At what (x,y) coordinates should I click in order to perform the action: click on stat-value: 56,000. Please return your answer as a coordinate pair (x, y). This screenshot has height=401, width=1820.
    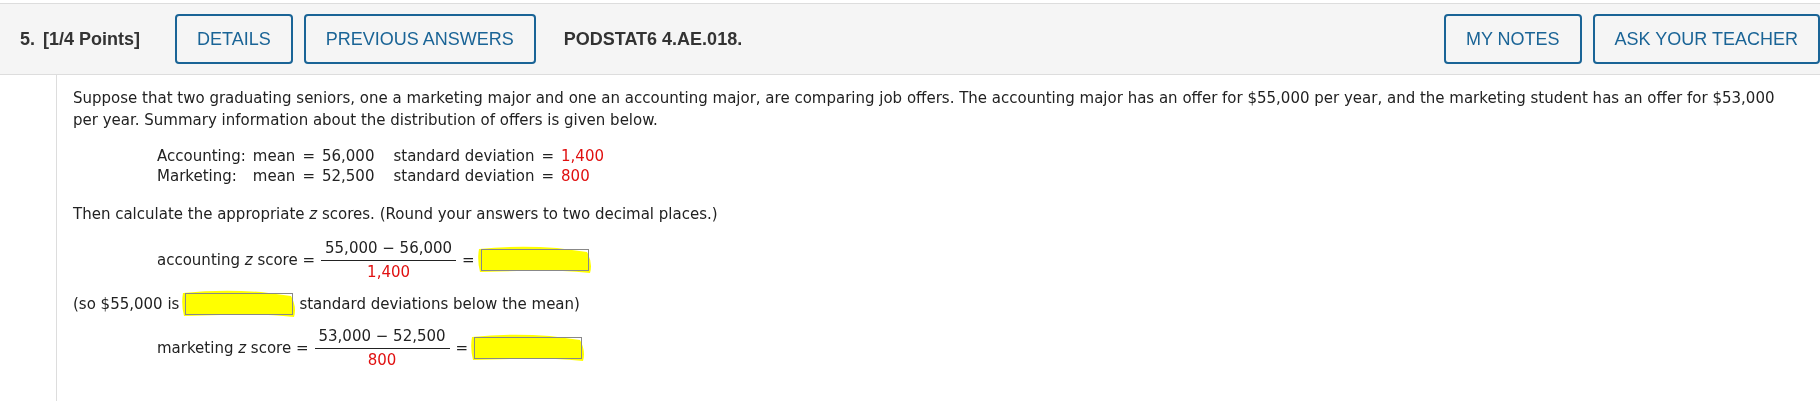
    Looking at the image, I should click on (348, 156).